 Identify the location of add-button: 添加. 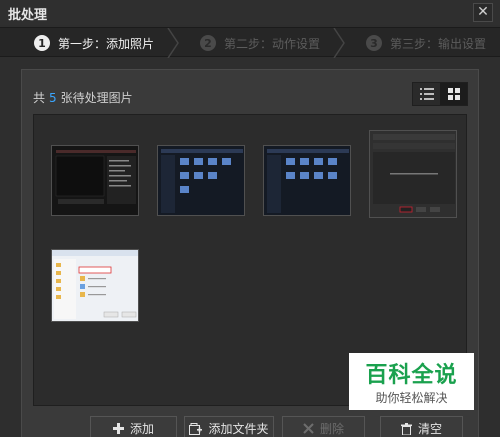
(133, 426).